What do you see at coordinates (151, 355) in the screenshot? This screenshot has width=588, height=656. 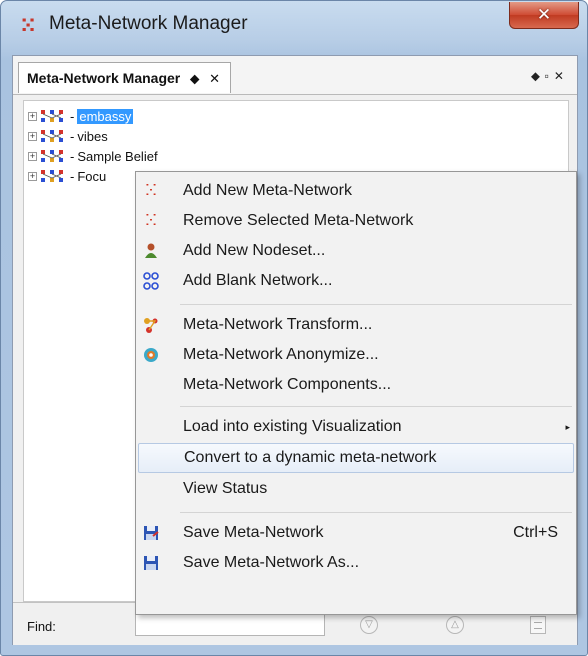 I see `anonymize-icon` at bounding box center [151, 355].